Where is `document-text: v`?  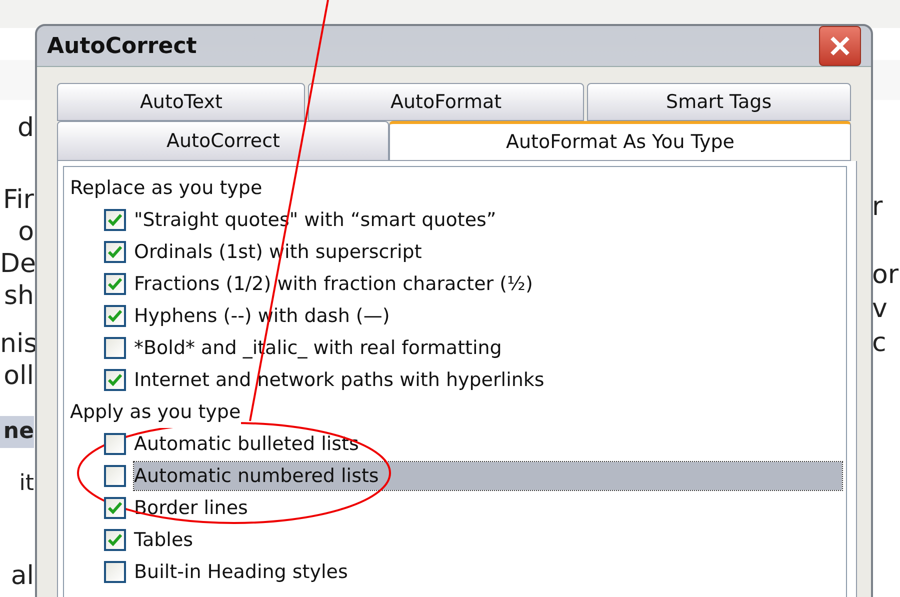 document-text: v is located at coordinates (880, 309).